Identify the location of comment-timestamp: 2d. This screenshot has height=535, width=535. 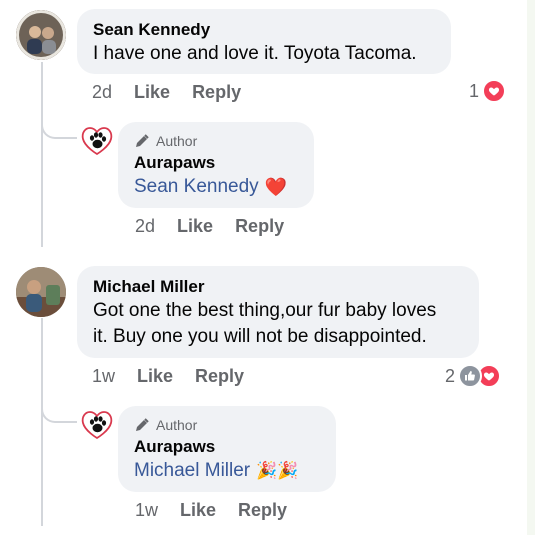
(102, 92).